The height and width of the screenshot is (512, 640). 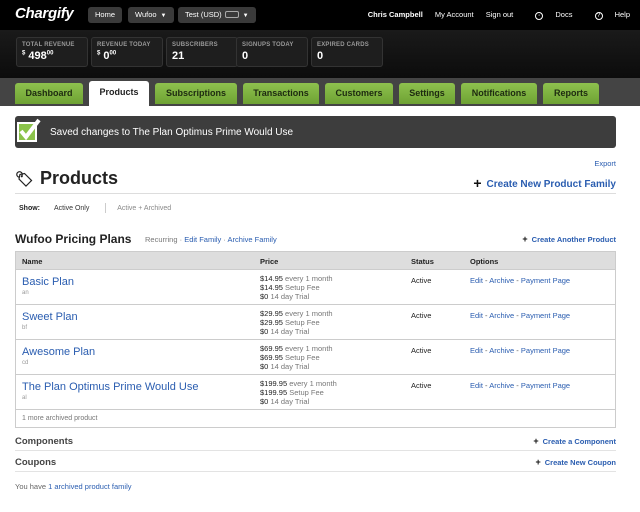 I want to click on create-family-label: Create New Product Family, so click(x=551, y=184).